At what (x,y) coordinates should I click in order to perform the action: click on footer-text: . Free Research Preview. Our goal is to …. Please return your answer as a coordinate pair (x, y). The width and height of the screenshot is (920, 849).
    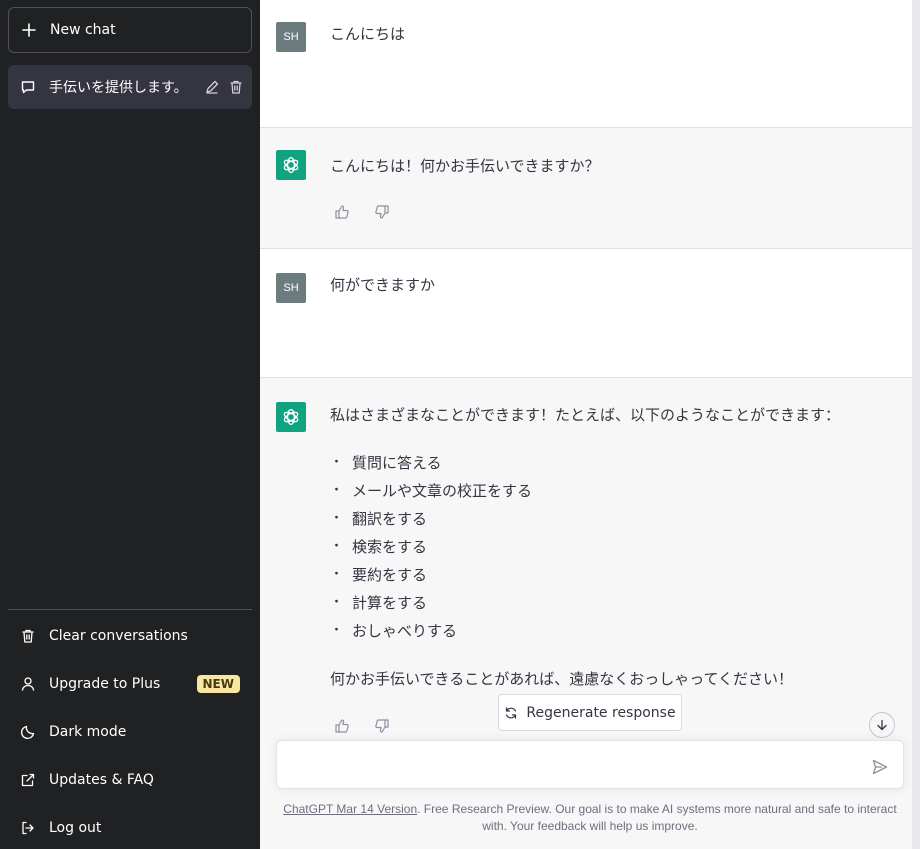
    Looking at the image, I should click on (657, 817).